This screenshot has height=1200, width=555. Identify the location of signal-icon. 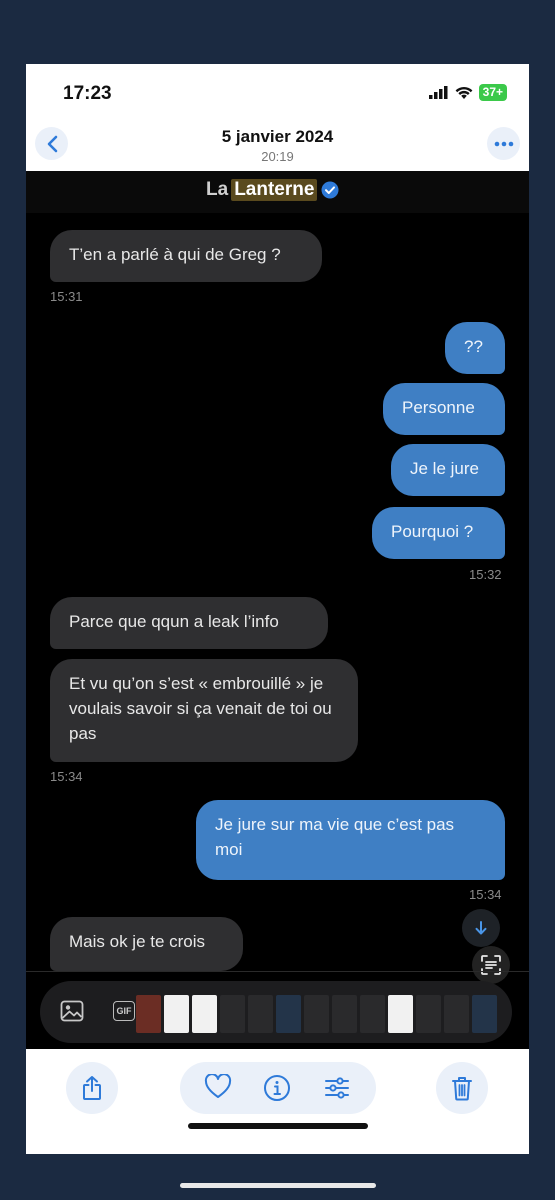
(438, 92).